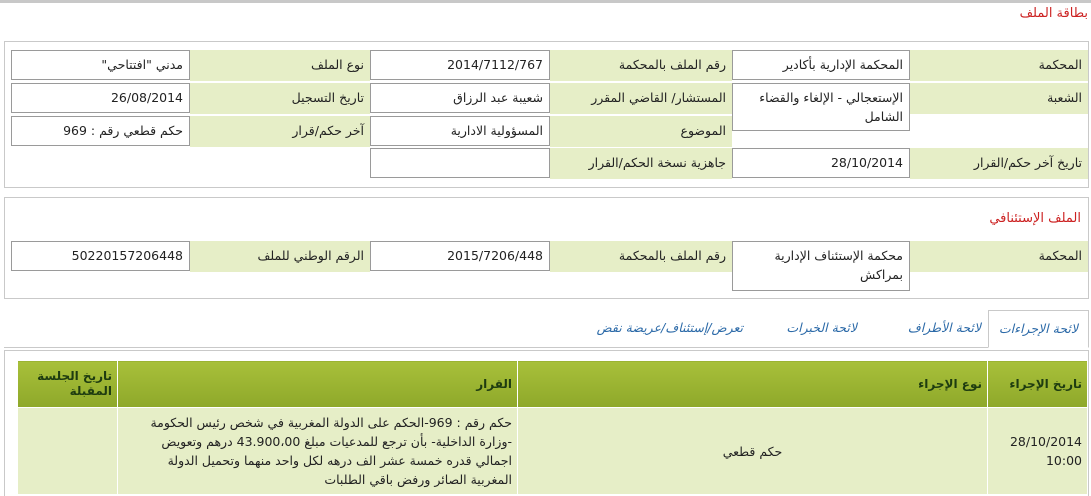 This screenshot has width=1091, height=496. Describe the element at coordinates (317, 384) in the screenshot. I see `header-decision: القرار` at that location.